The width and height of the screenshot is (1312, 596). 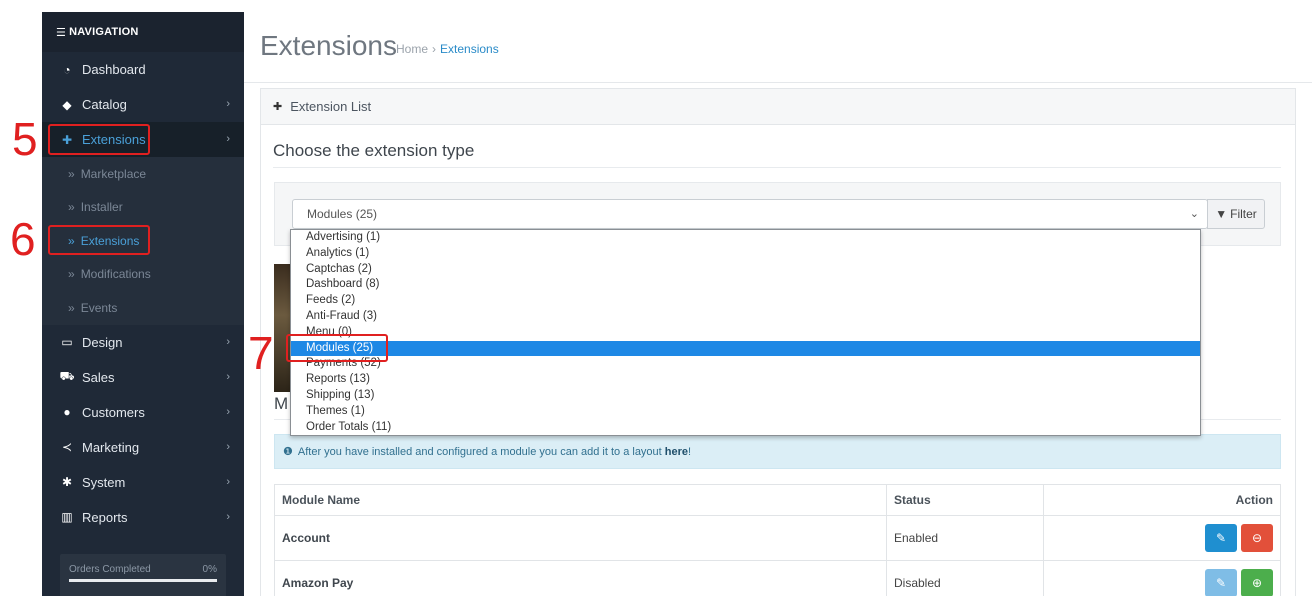 What do you see at coordinates (143, 207) in the screenshot?
I see `sidebar-subitem-installer: » Installer` at bounding box center [143, 207].